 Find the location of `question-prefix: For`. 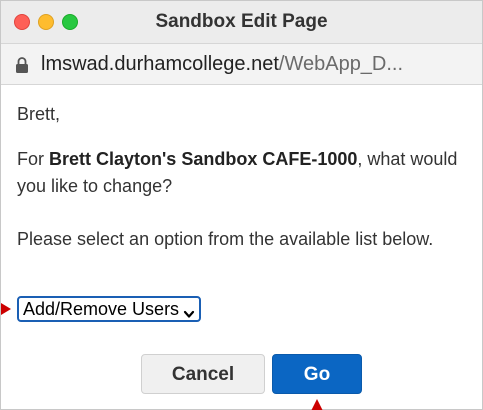

question-prefix: For is located at coordinates (33, 159).